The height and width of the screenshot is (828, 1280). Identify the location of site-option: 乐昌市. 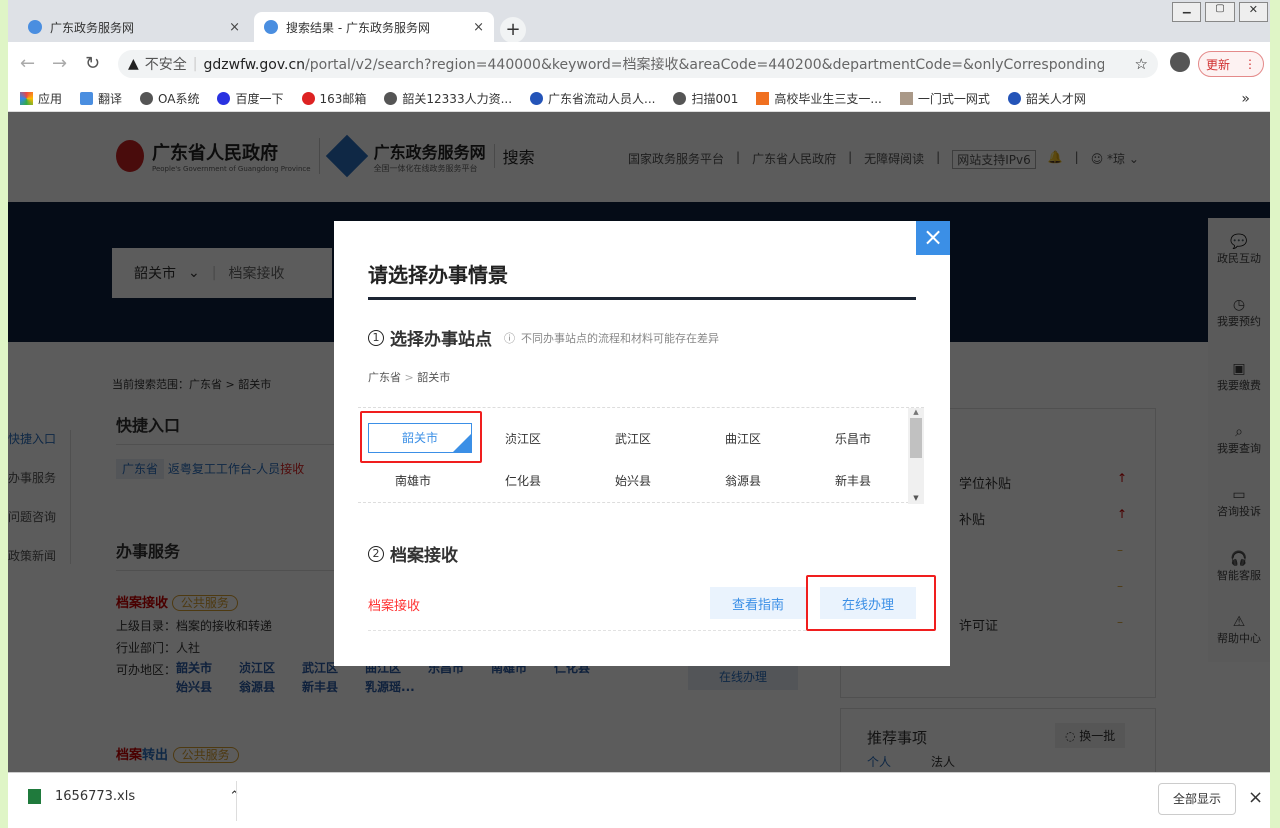
(853, 438).